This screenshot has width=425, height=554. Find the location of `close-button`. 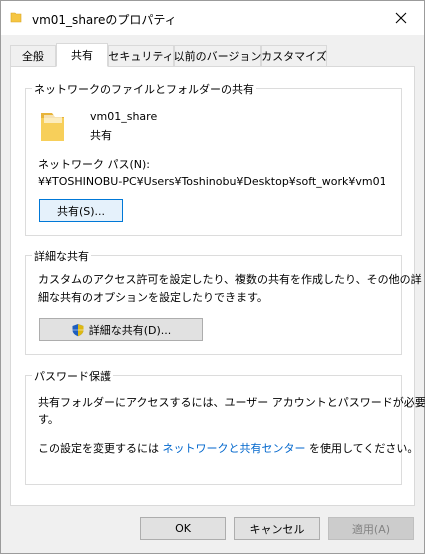

close-button is located at coordinates (401, 18).